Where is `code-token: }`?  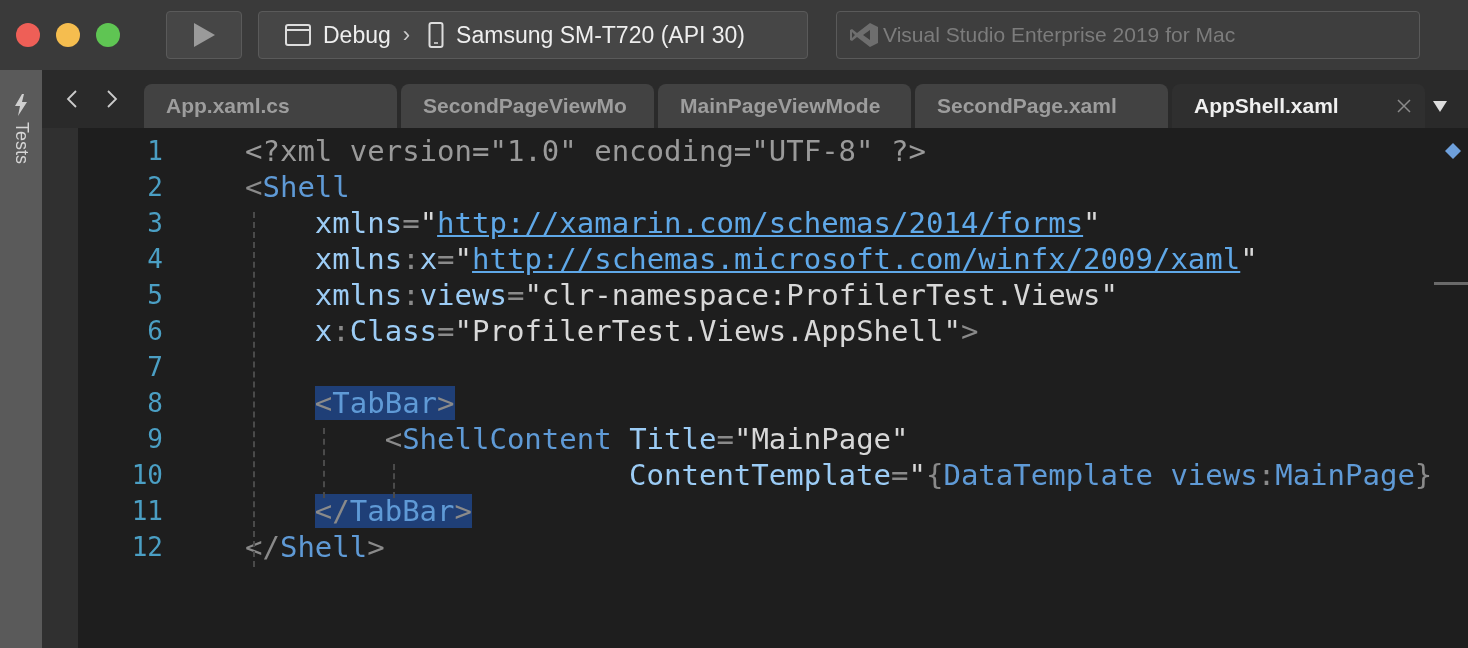
code-token: } is located at coordinates (1423, 475).